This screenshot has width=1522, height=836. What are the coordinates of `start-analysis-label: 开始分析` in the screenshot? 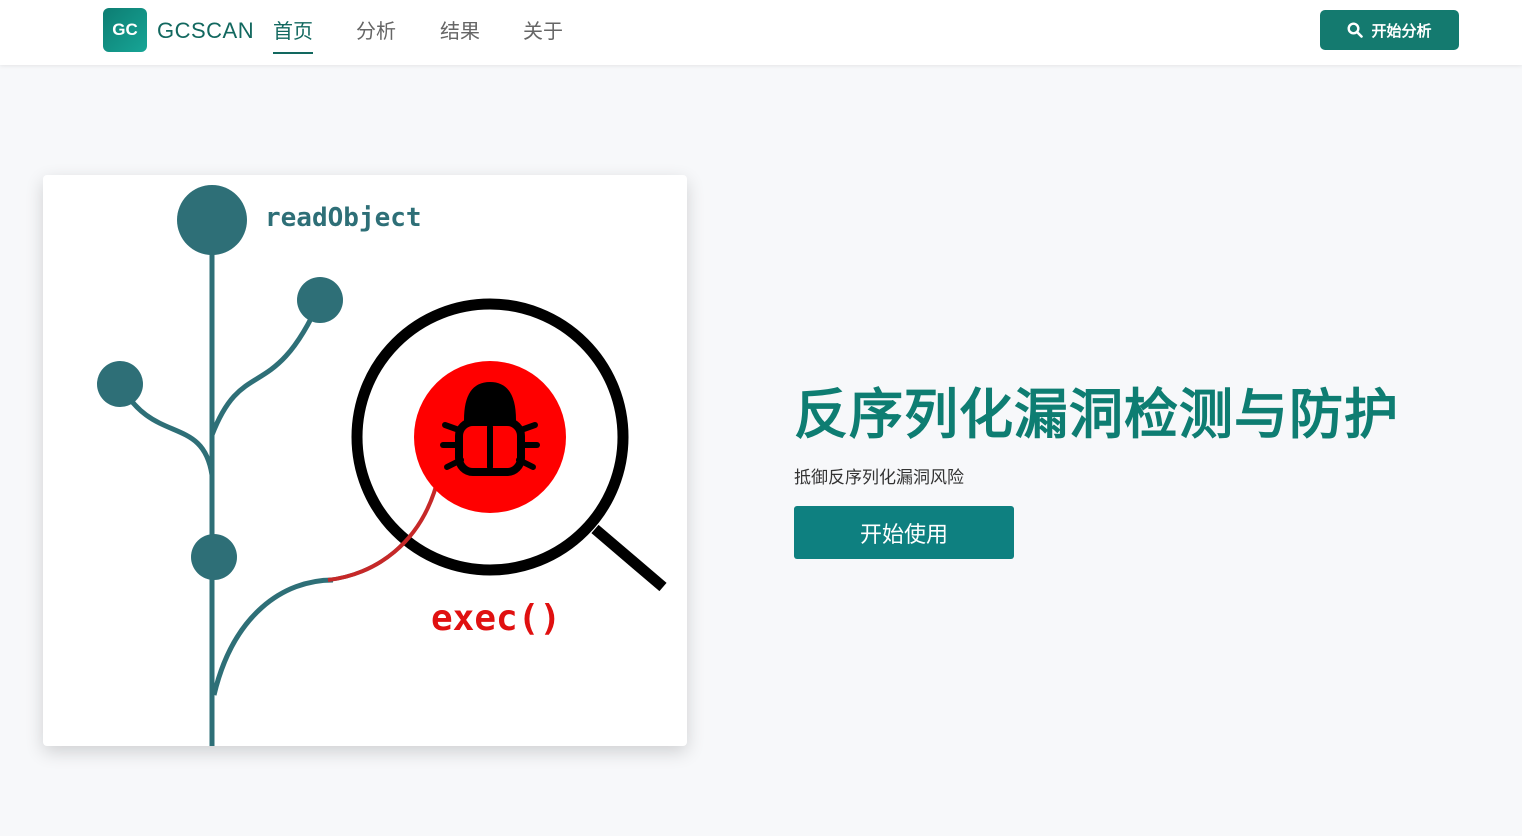 It's located at (1401, 31).